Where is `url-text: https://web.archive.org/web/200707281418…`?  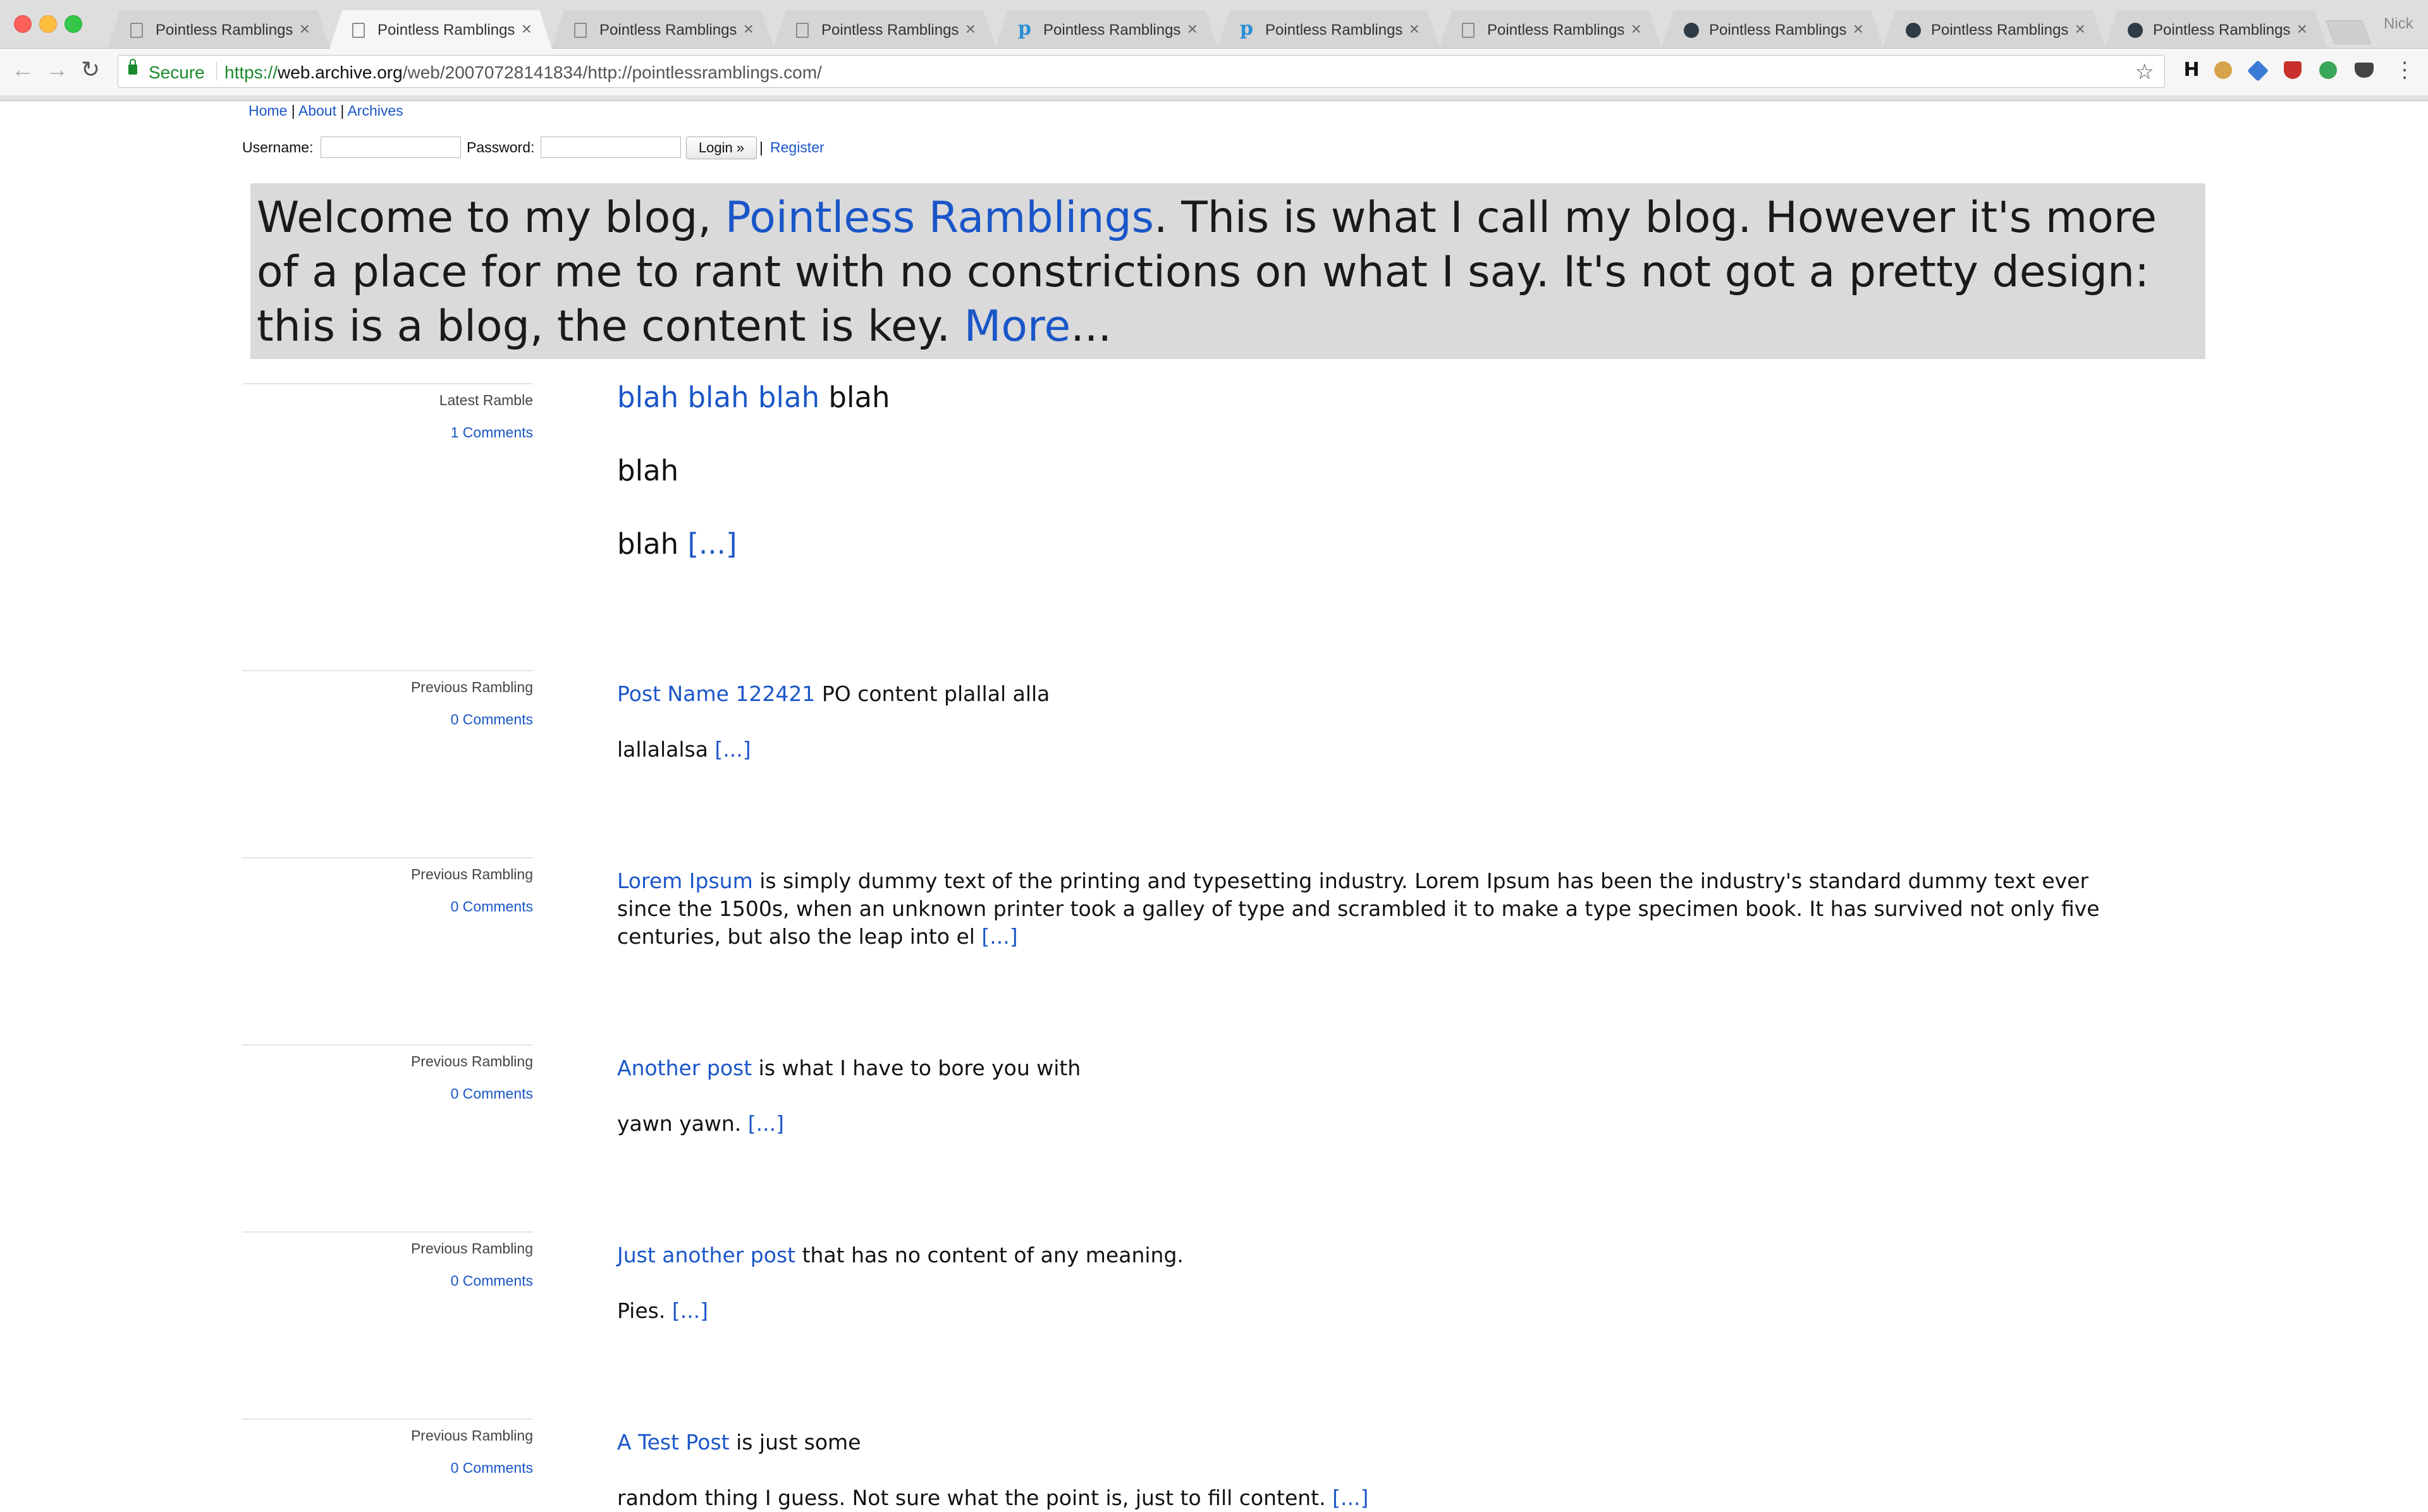
url-text: https://web.archive.org/web/200707281418… is located at coordinates (523, 73).